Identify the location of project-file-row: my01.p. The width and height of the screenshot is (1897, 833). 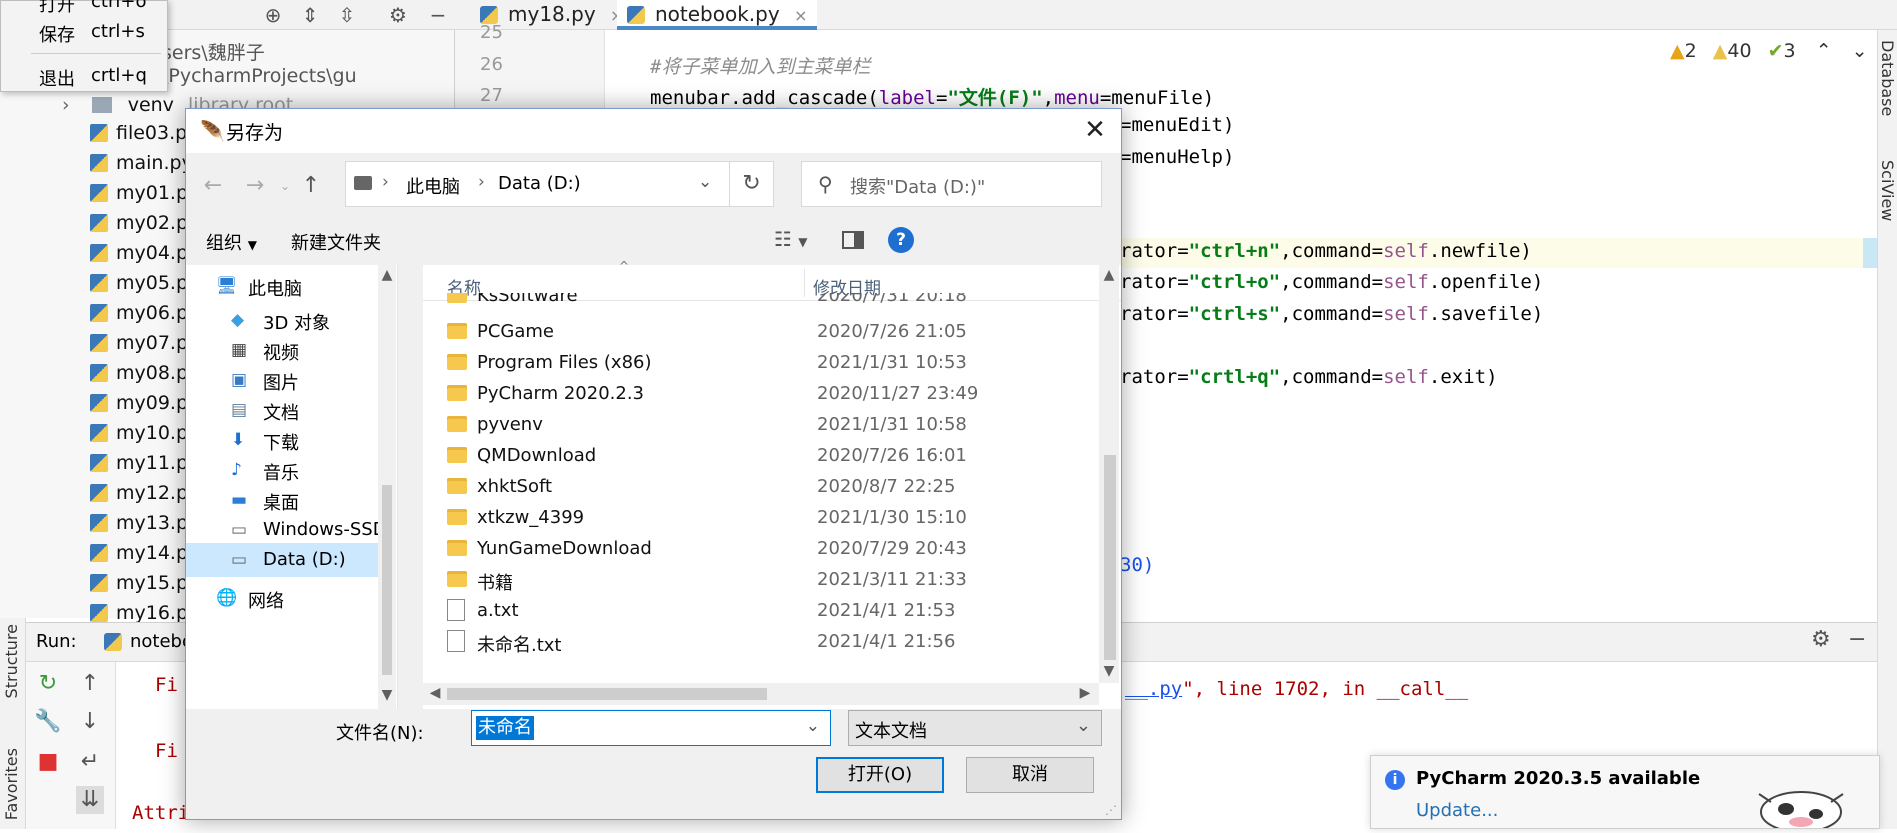
(139, 196).